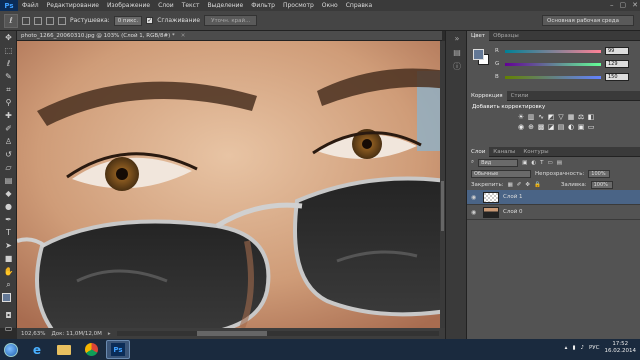 This screenshot has height=360, width=640. What do you see at coordinates (33, 334) in the screenshot?
I see `zoom-level: 102,63%` at bounding box center [33, 334].